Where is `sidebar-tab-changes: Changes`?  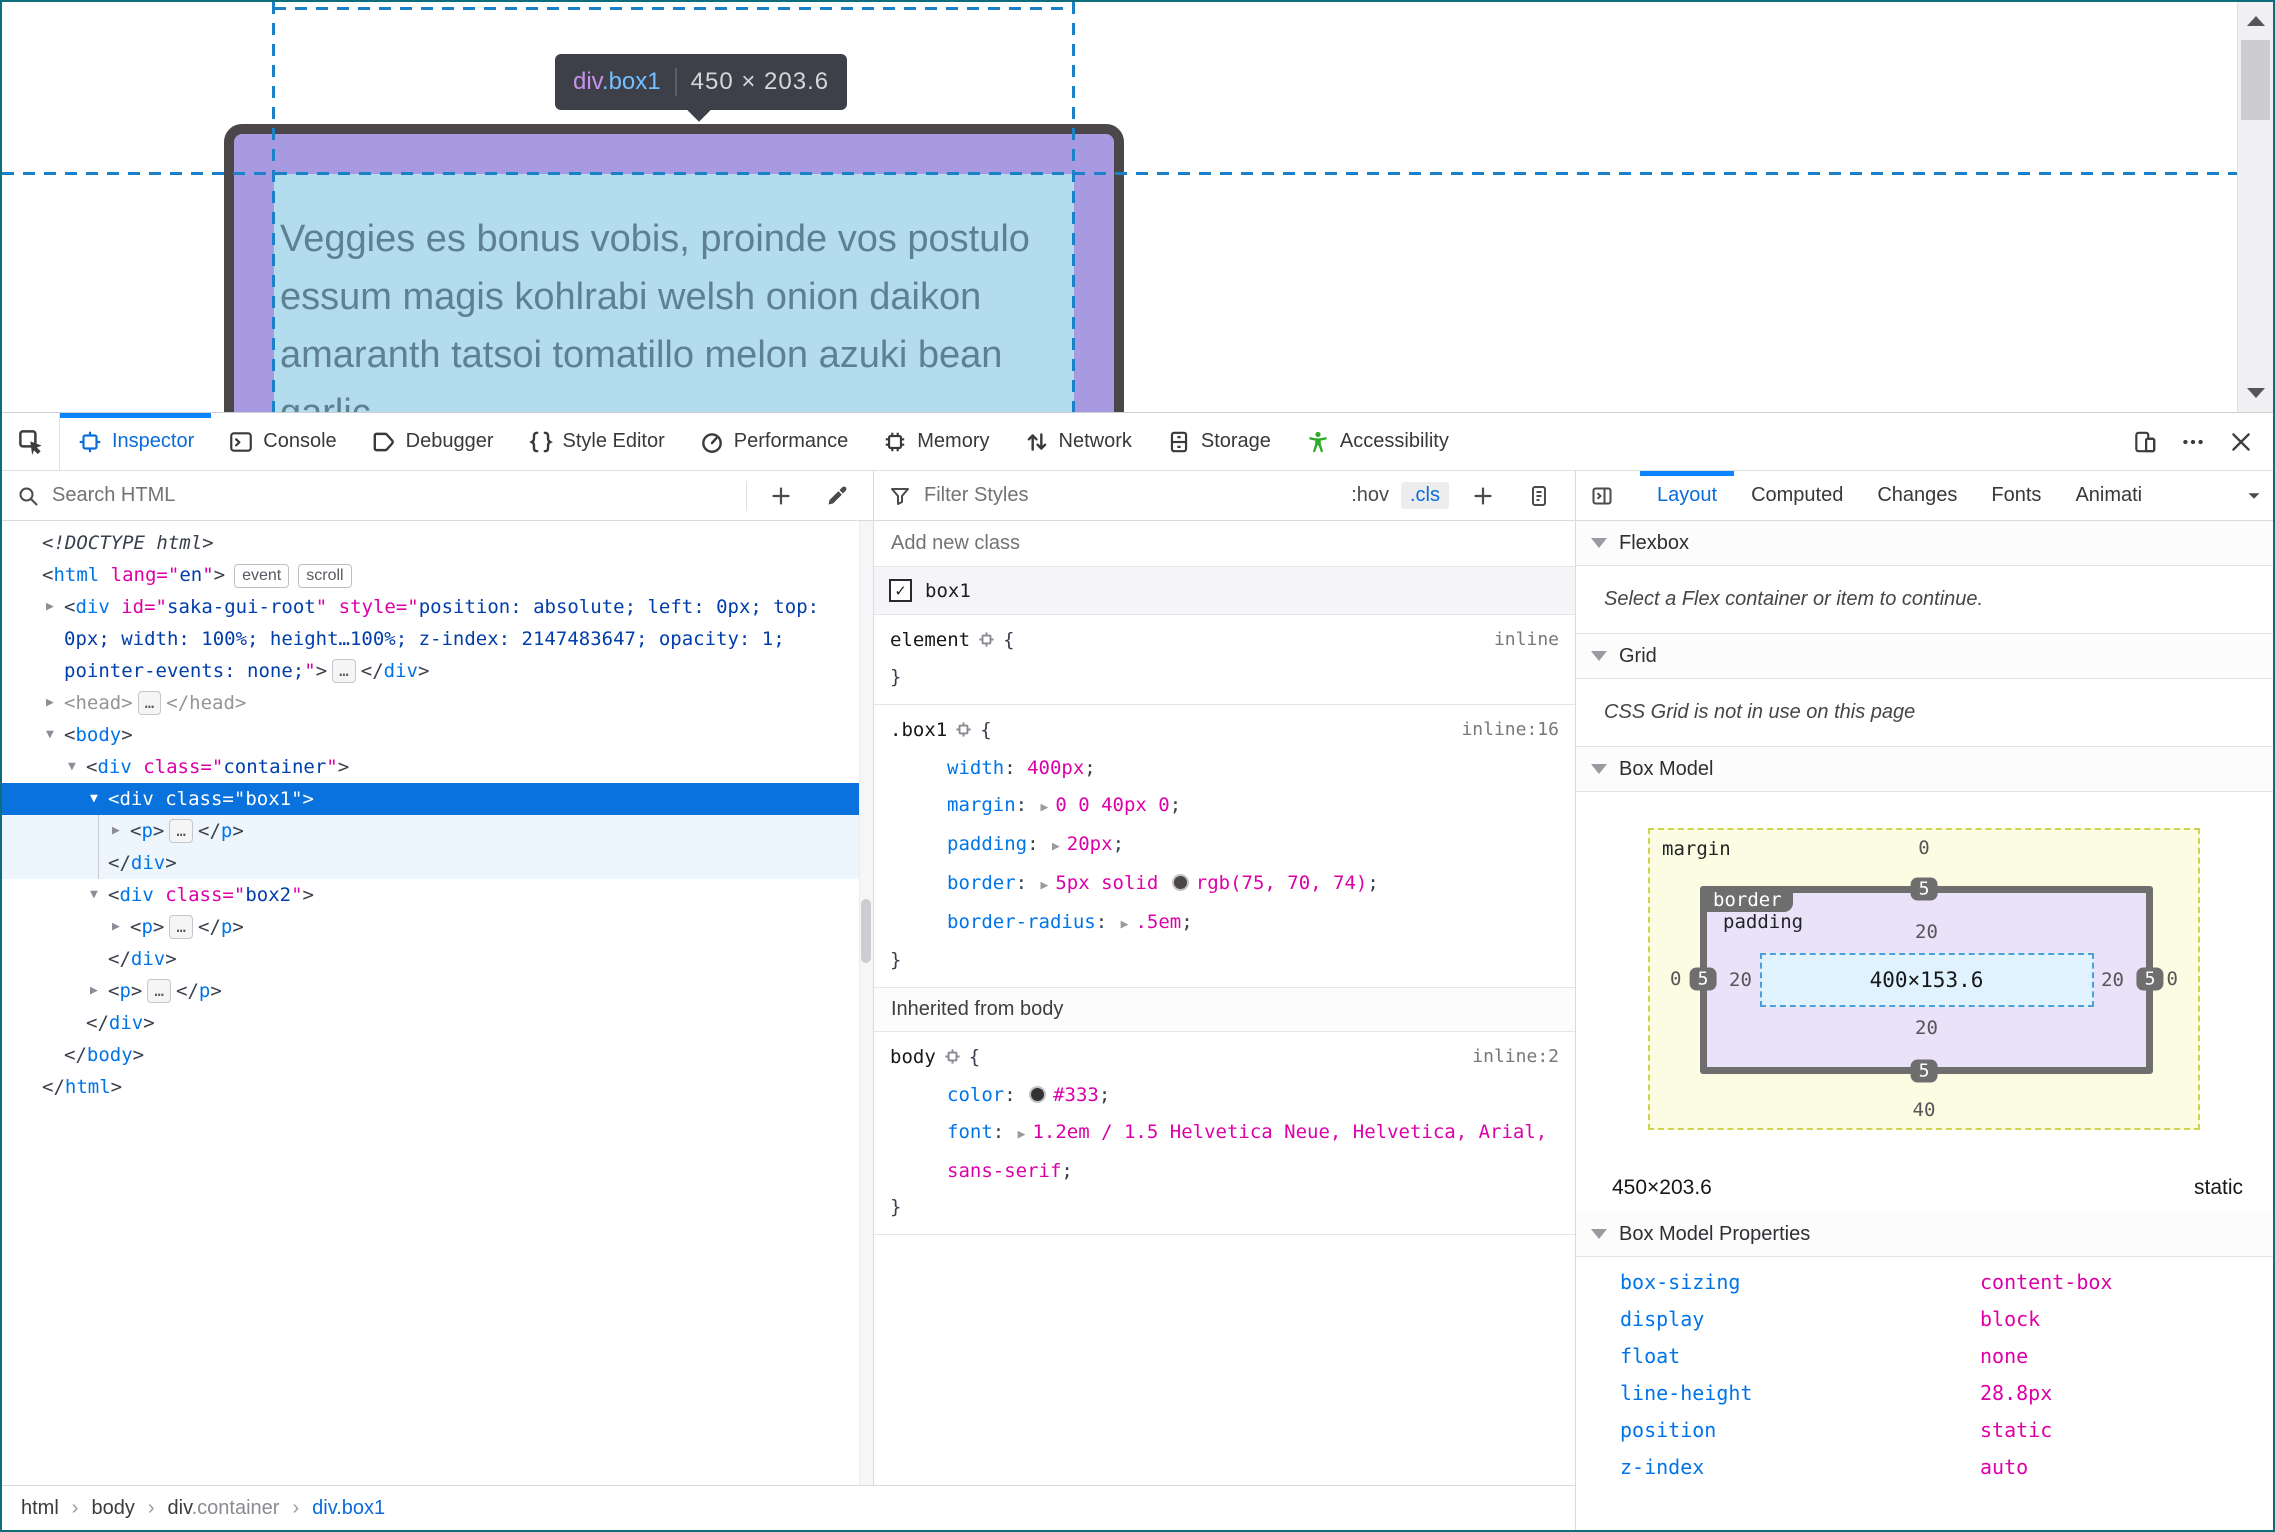
sidebar-tab-changes: Changes is located at coordinates (1917, 495).